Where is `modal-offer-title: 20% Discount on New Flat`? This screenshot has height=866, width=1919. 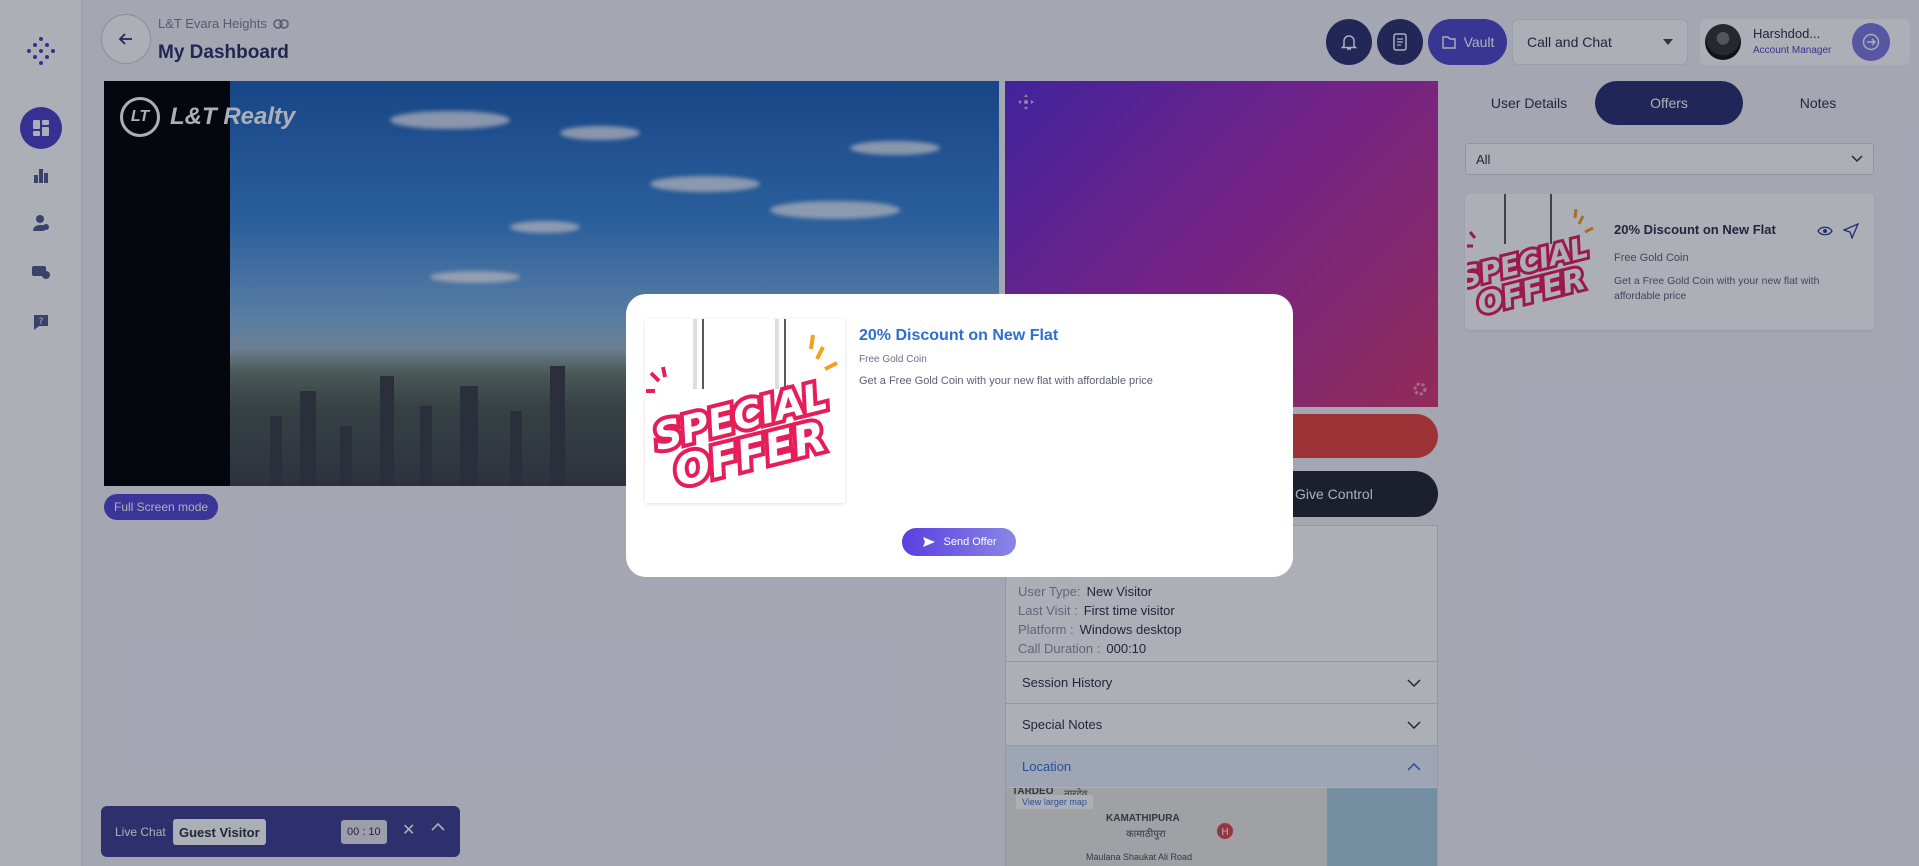
modal-offer-title: 20% Discount on New Flat is located at coordinates (959, 335).